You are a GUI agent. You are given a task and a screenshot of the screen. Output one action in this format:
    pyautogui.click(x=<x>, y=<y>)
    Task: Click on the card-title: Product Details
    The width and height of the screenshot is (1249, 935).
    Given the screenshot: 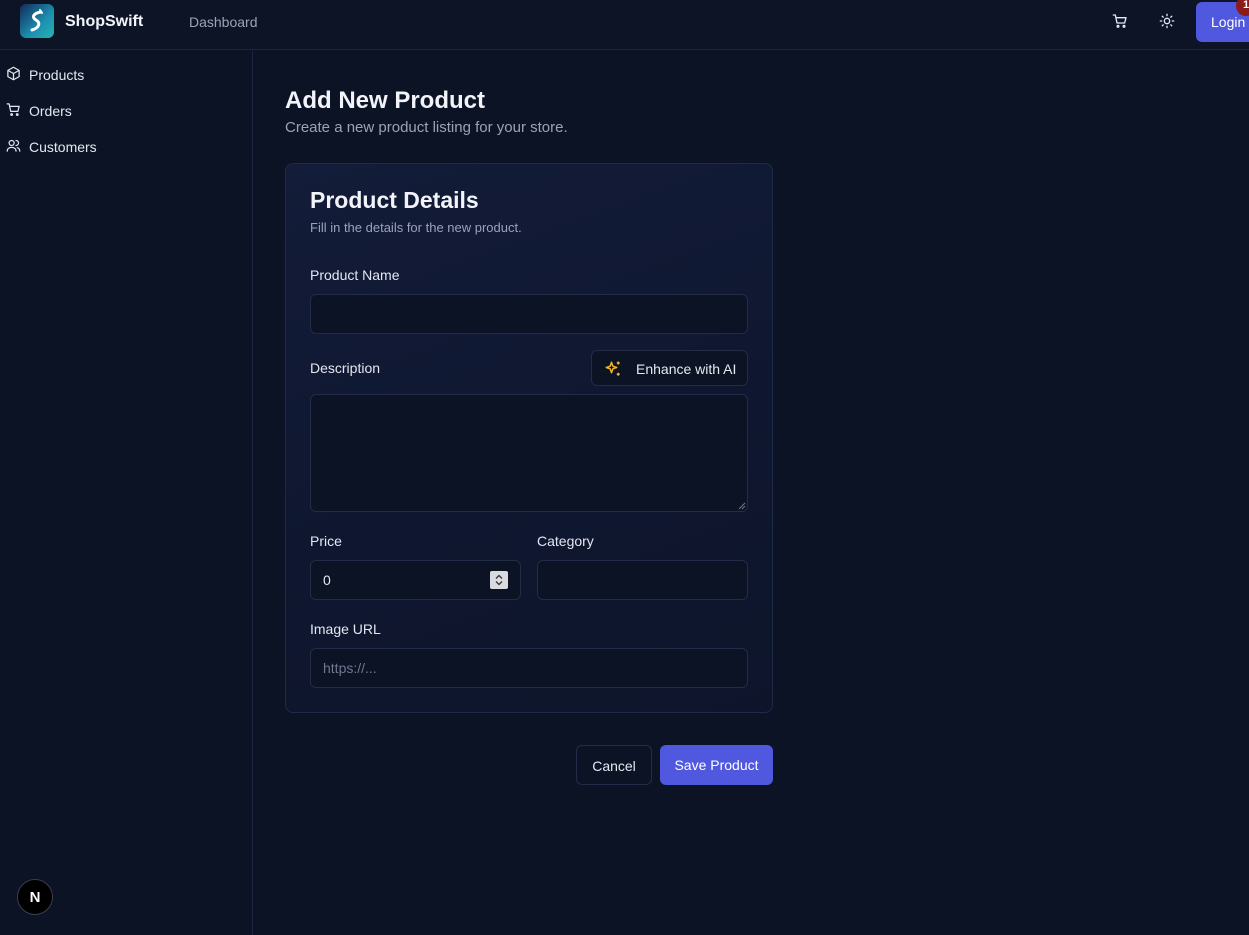 What is the action you would take?
    pyautogui.click(x=394, y=200)
    